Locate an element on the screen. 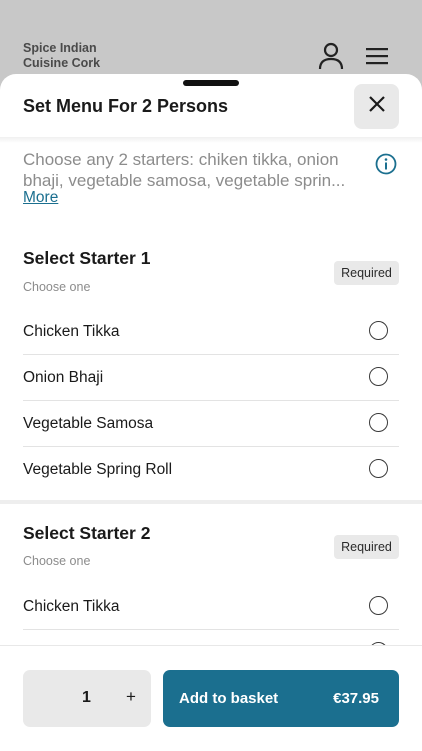 The image size is (422, 751). add-to-basket-button: Add to basket €37.95 is located at coordinates (281, 698).